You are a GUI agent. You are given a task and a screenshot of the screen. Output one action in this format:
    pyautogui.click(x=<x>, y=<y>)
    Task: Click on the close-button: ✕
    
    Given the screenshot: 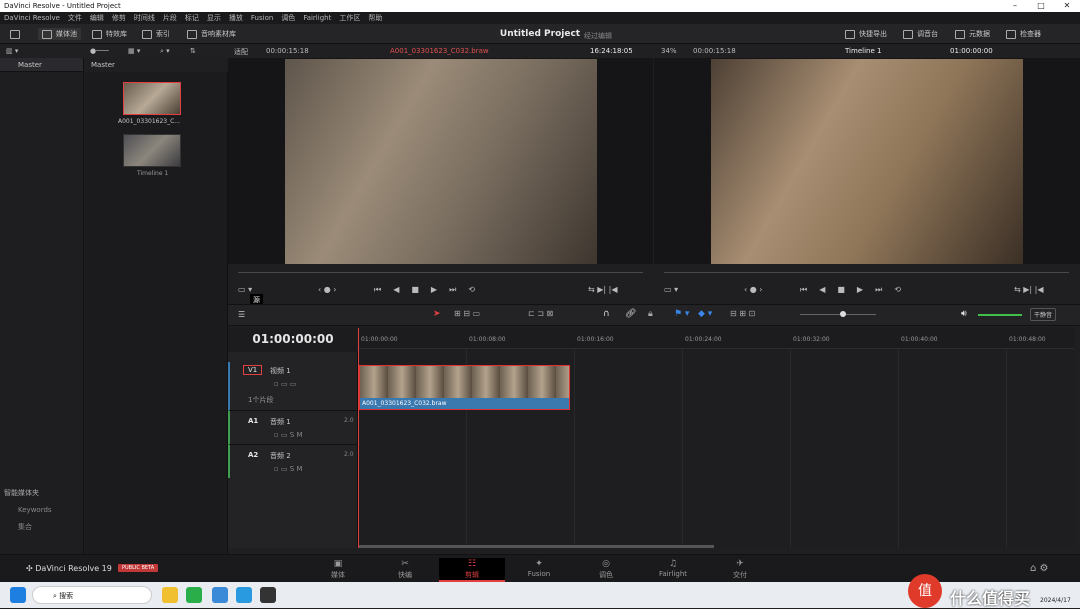 What is the action you would take?
    pyautogui.click(x=1067, y=6)
    